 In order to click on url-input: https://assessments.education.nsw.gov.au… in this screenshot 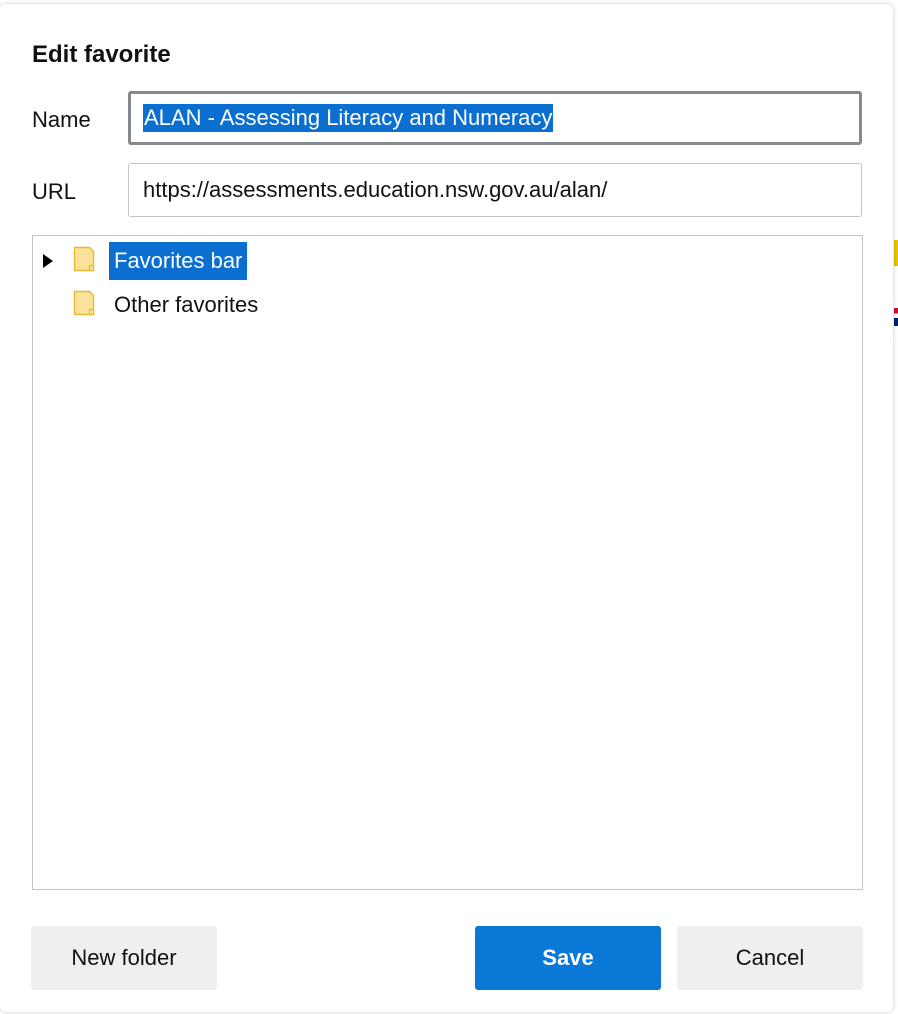, I will do `click(495, 190)`.